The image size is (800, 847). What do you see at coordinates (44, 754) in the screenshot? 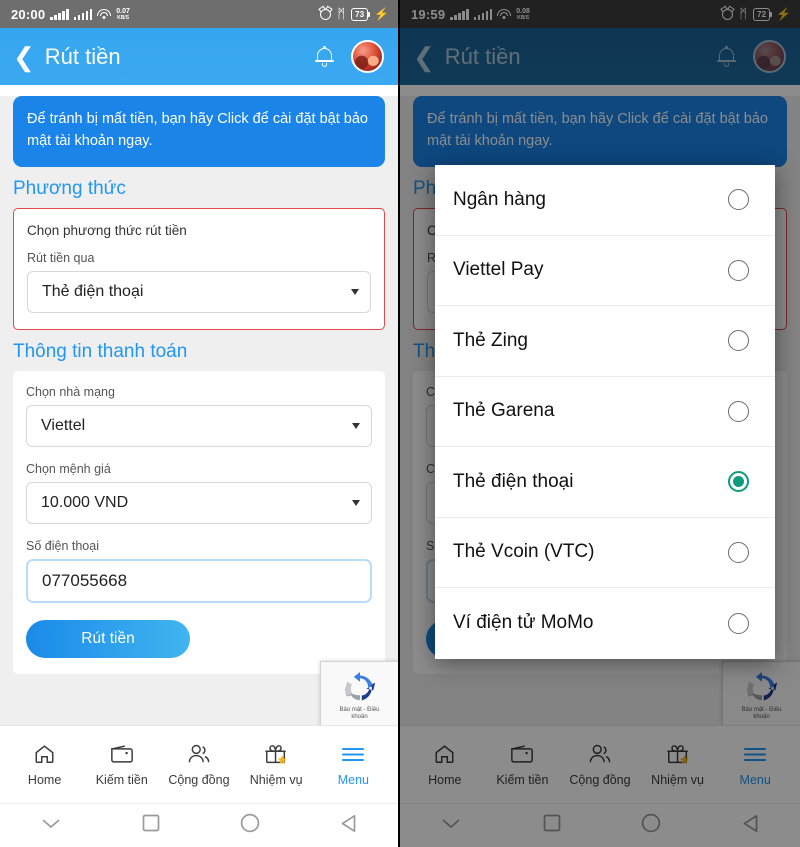
I see `home-icon` at bounding box center [44, 754].